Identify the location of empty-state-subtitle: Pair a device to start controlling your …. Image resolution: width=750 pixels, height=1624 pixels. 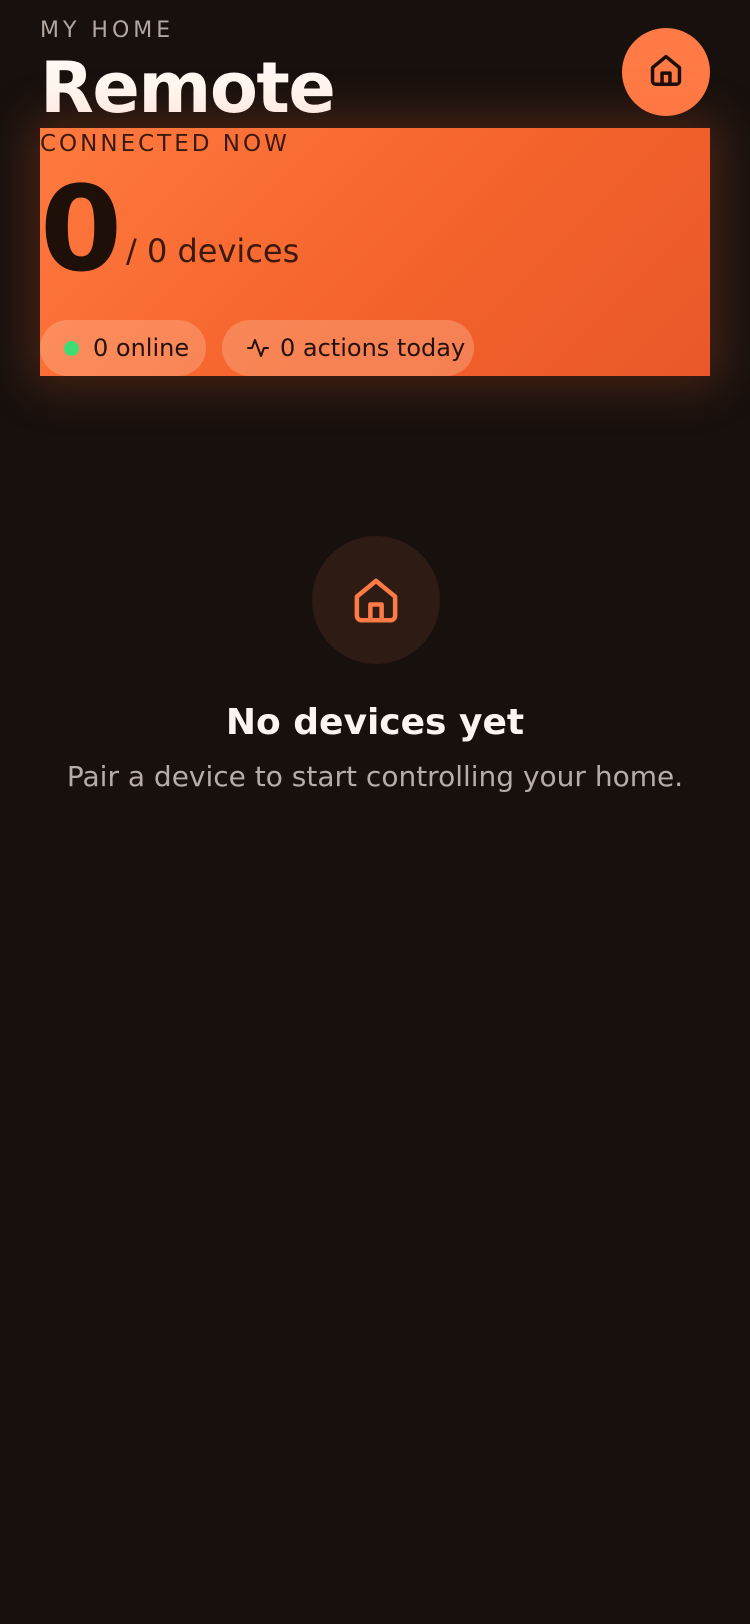
(375, 776).